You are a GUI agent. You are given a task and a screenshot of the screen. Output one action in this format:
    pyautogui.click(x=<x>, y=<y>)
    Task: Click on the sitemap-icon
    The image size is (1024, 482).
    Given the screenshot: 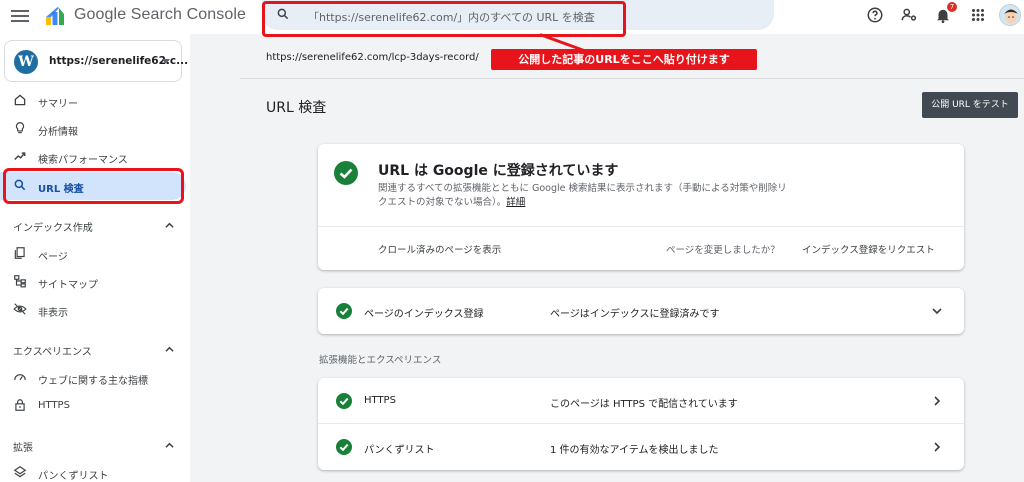 What is the action you would take?
    pyautogui.click(x=20, y=281)
    